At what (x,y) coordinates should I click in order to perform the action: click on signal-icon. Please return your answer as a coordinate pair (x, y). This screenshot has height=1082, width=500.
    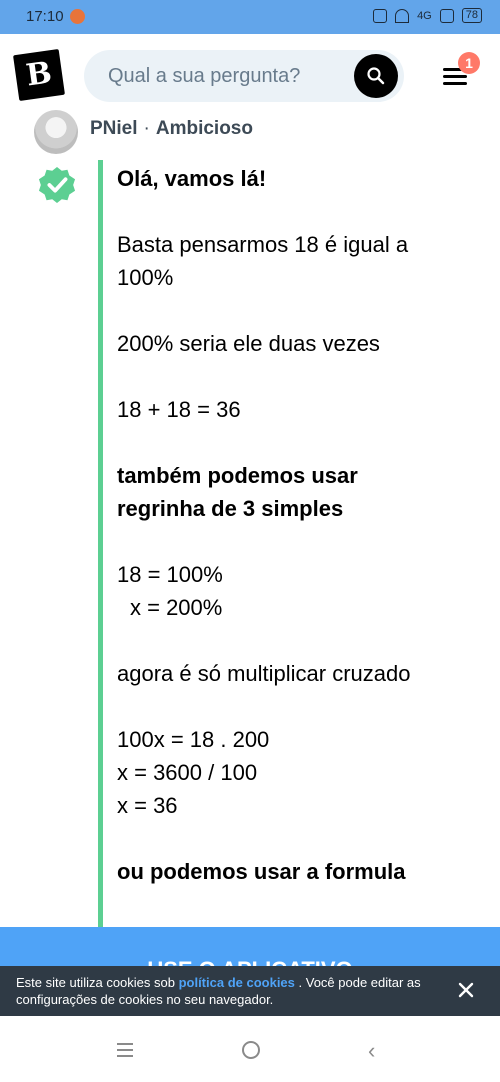
    Looking at the image, I should click on (446, 15).